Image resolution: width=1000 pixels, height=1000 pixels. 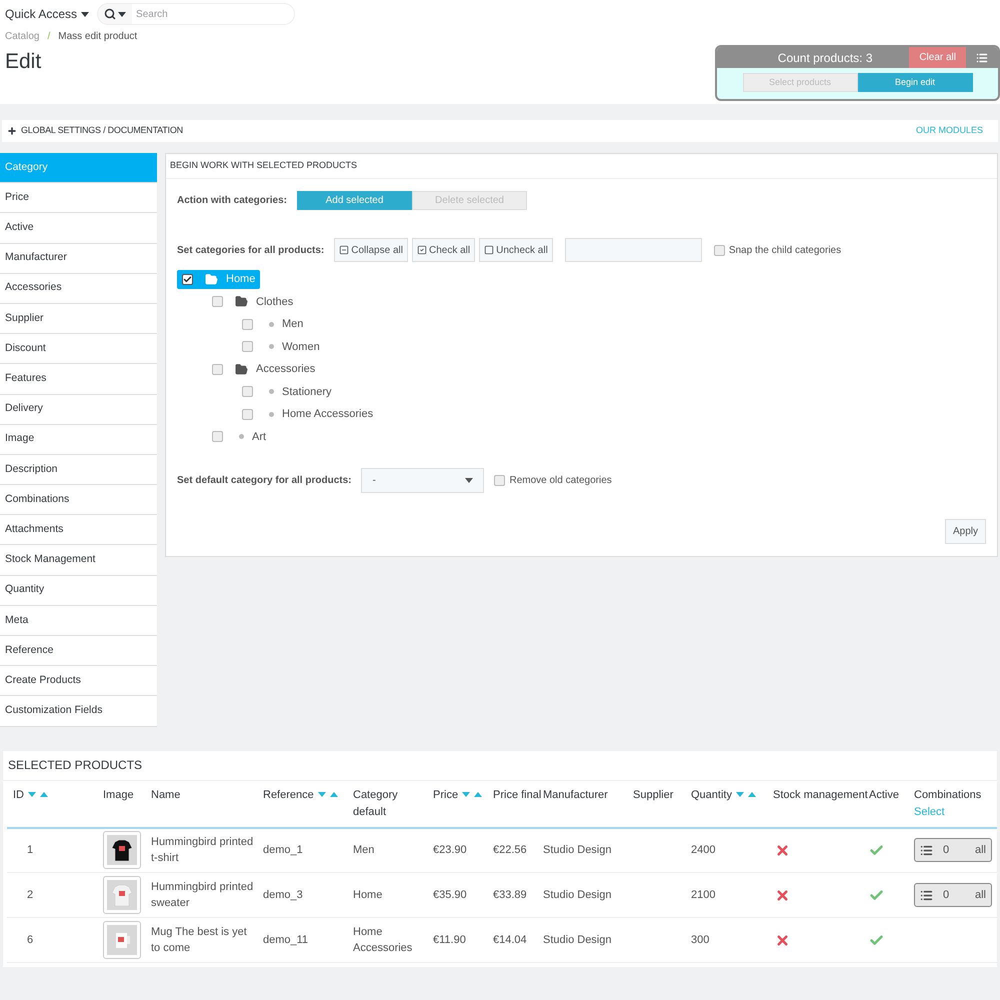 What do you see at coordinates (560, 481) in the screenshot?
I see `checkbox-label: Remove old categories` at bounding box center [560, 481].